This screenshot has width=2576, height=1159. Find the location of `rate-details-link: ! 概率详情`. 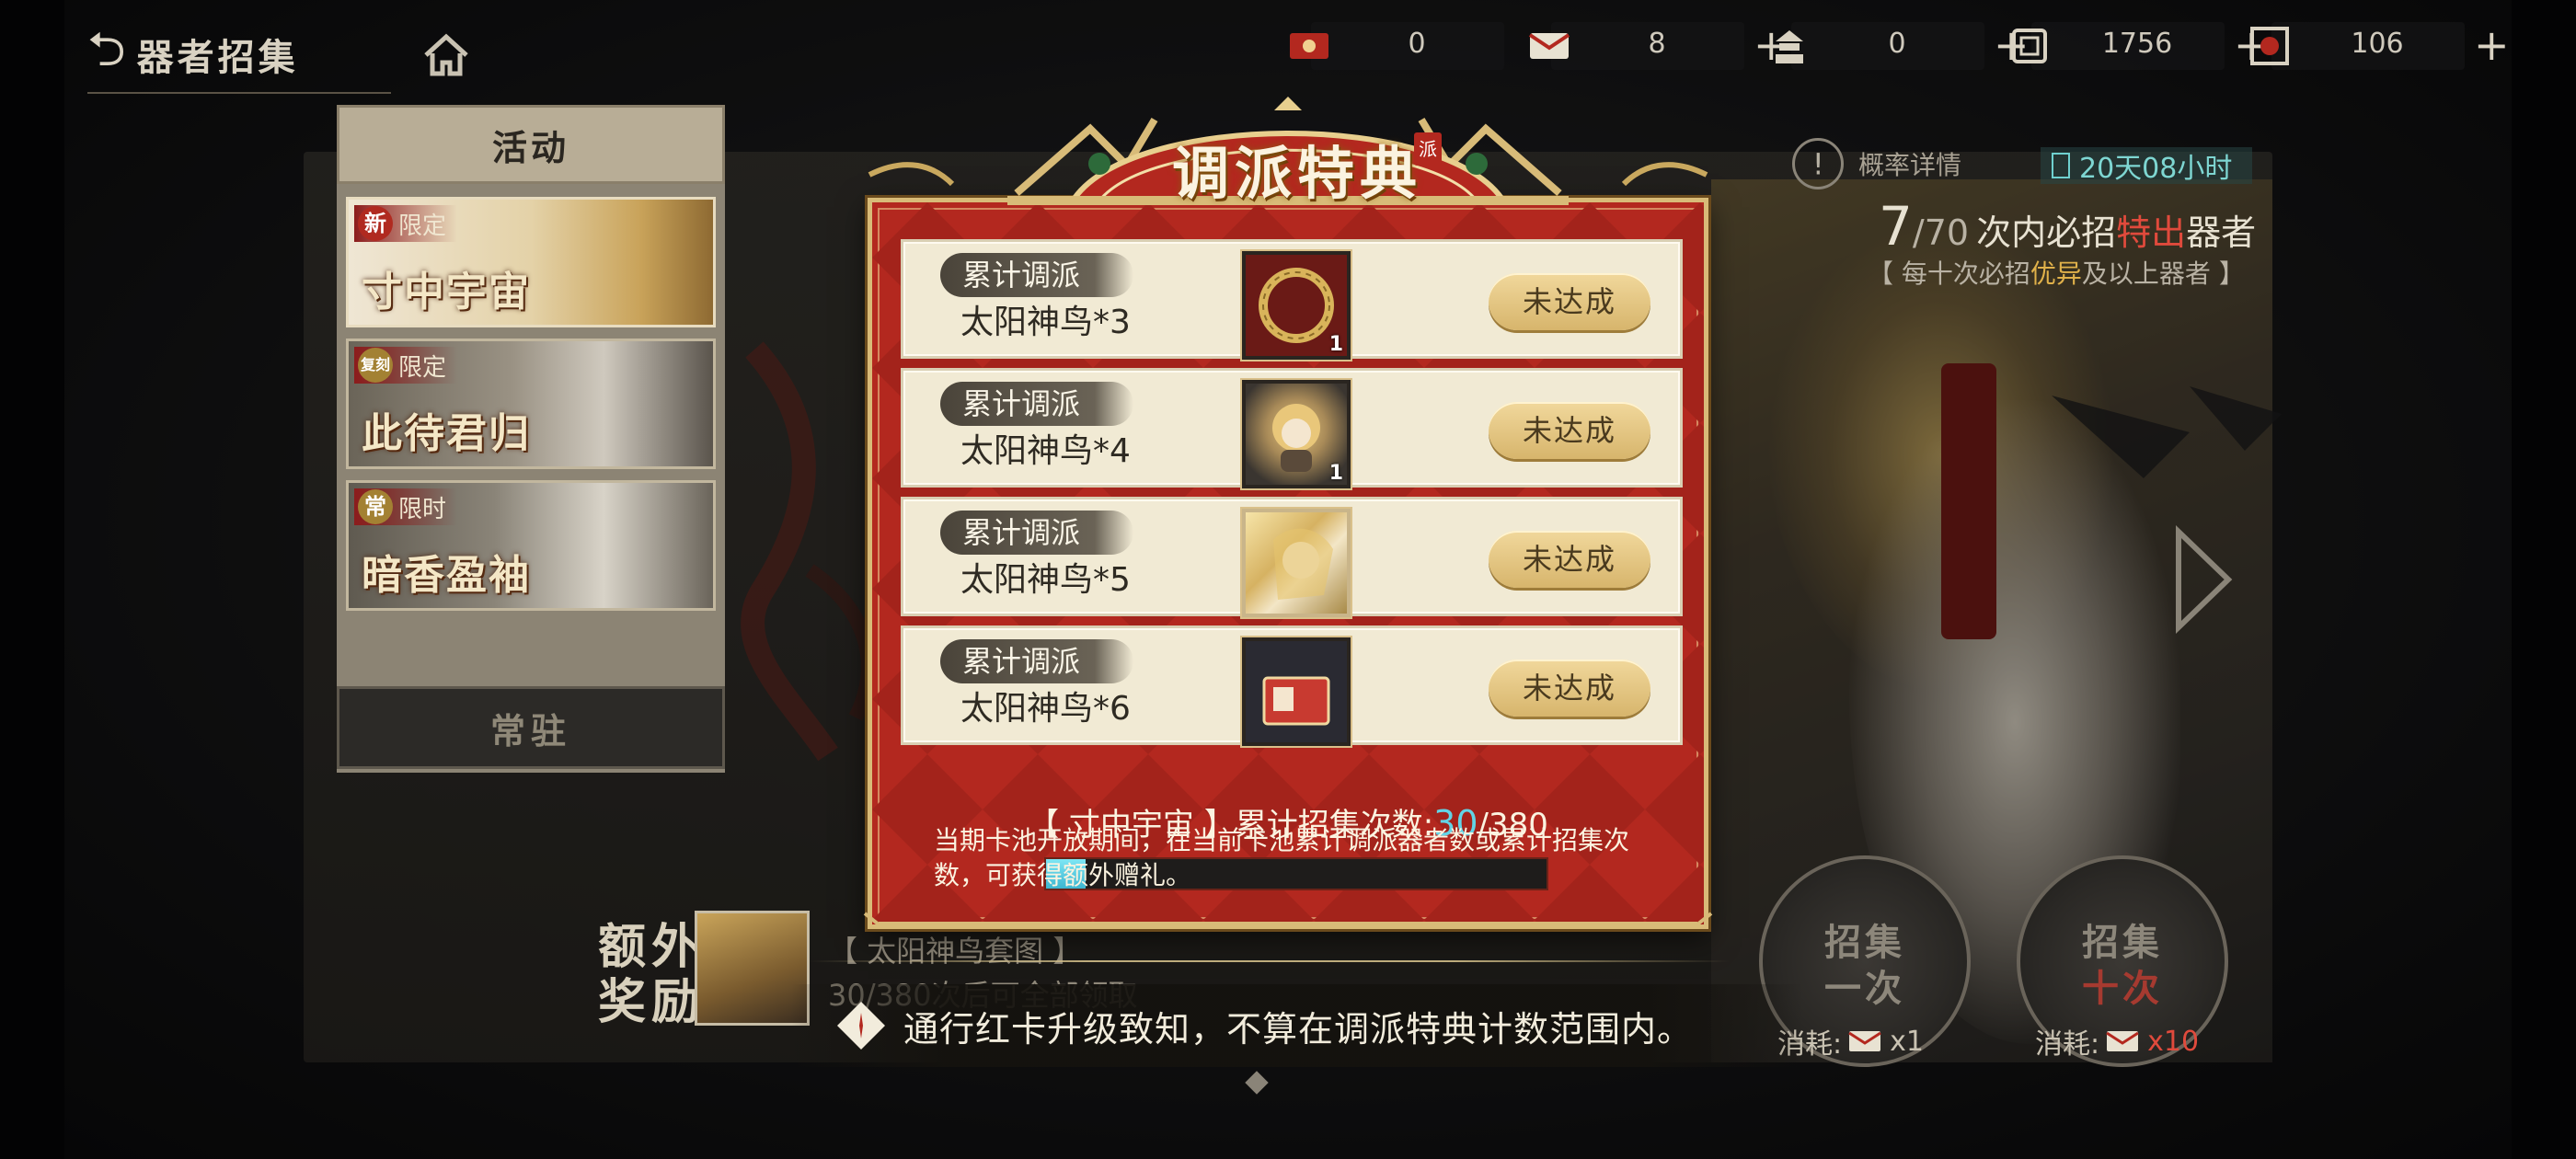

rate-details-link: ! 概率详情 is located at coordinates (1871, 164).